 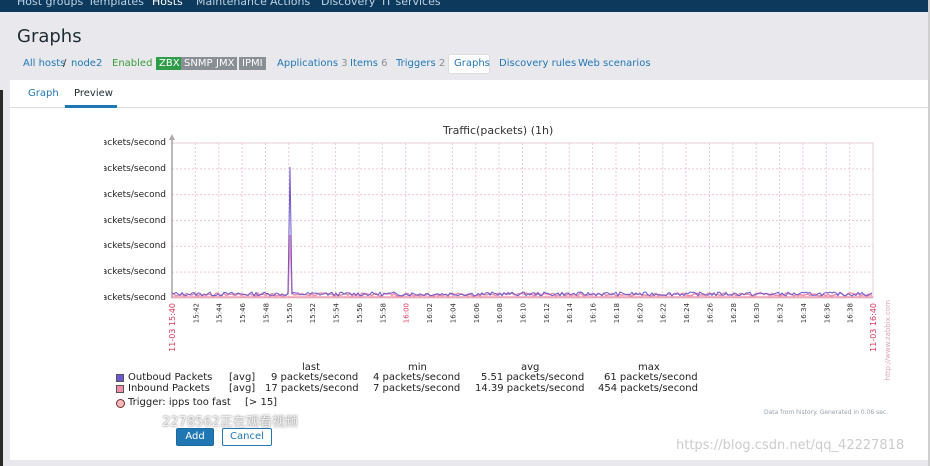 What do you see at coordinates (242, 377) in the screenshot?
I see `legend-outbound-func: [avg]` at bounding box center [242, 377].